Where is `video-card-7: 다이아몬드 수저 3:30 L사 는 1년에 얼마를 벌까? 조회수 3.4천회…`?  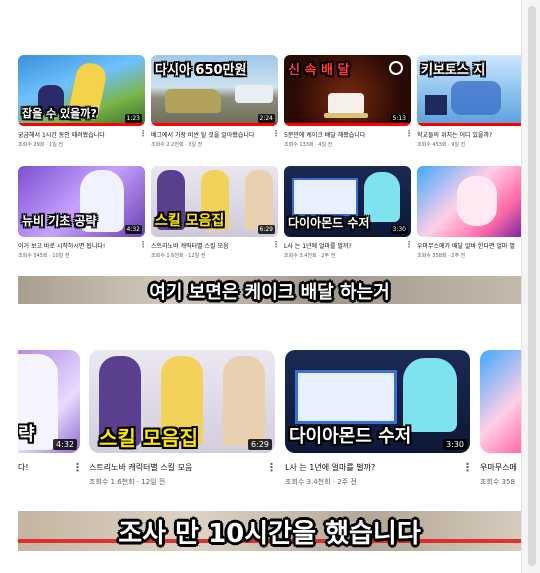 video-card-7: 다이아몬드 수저 3:30 L사 는 1년에 얼마를 벌까? 조회수 3.4천회… is located at coordinates (347, 213).